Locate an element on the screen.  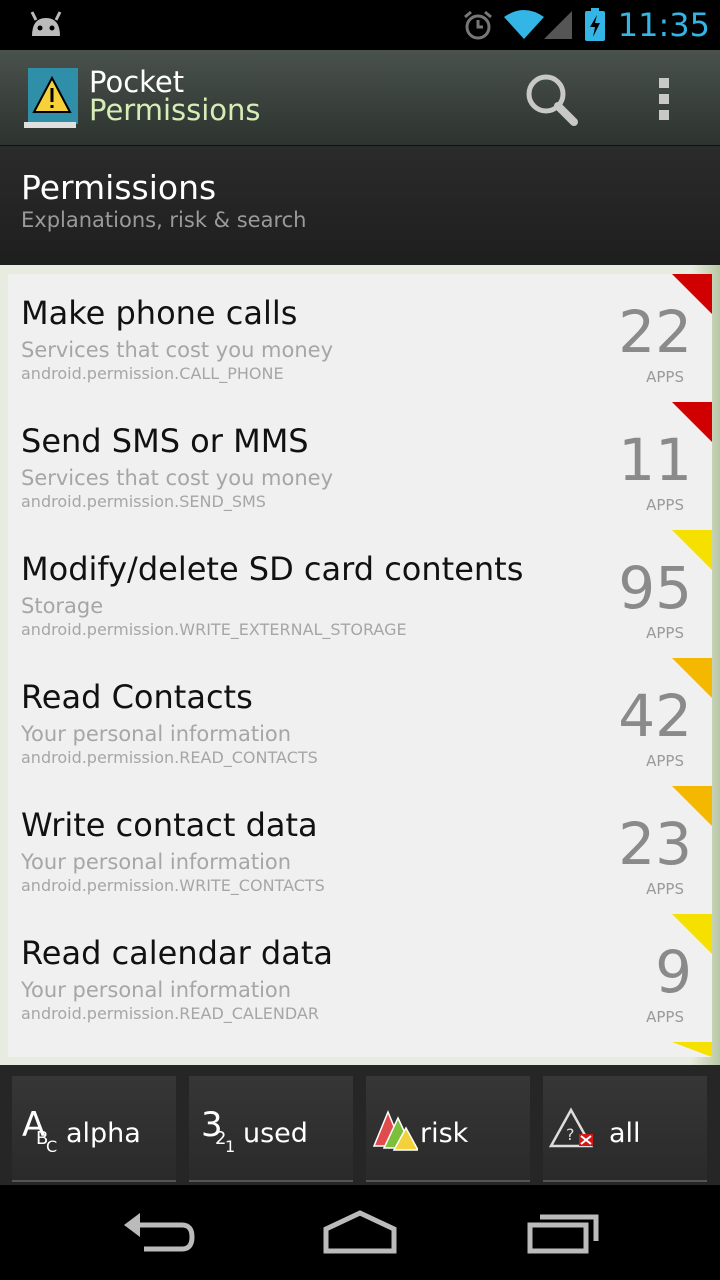
battery-charging-icon is located at coordinates (594, 24).